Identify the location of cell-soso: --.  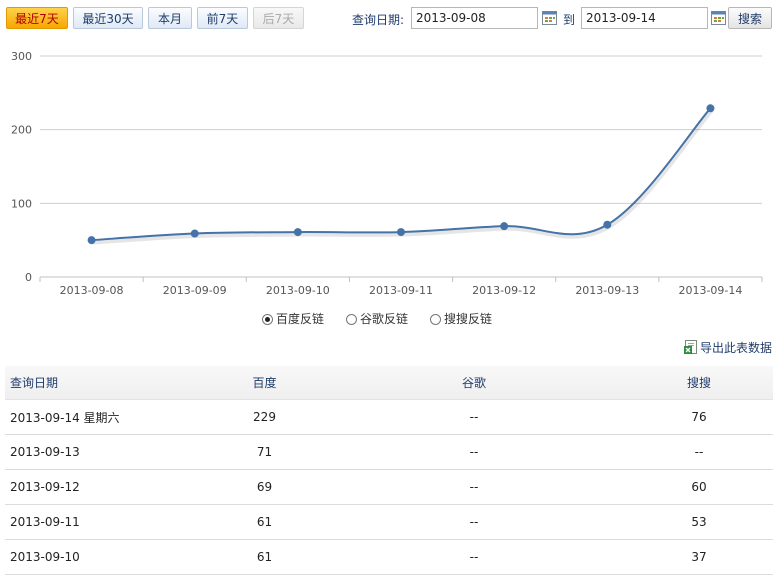
(699, 452).